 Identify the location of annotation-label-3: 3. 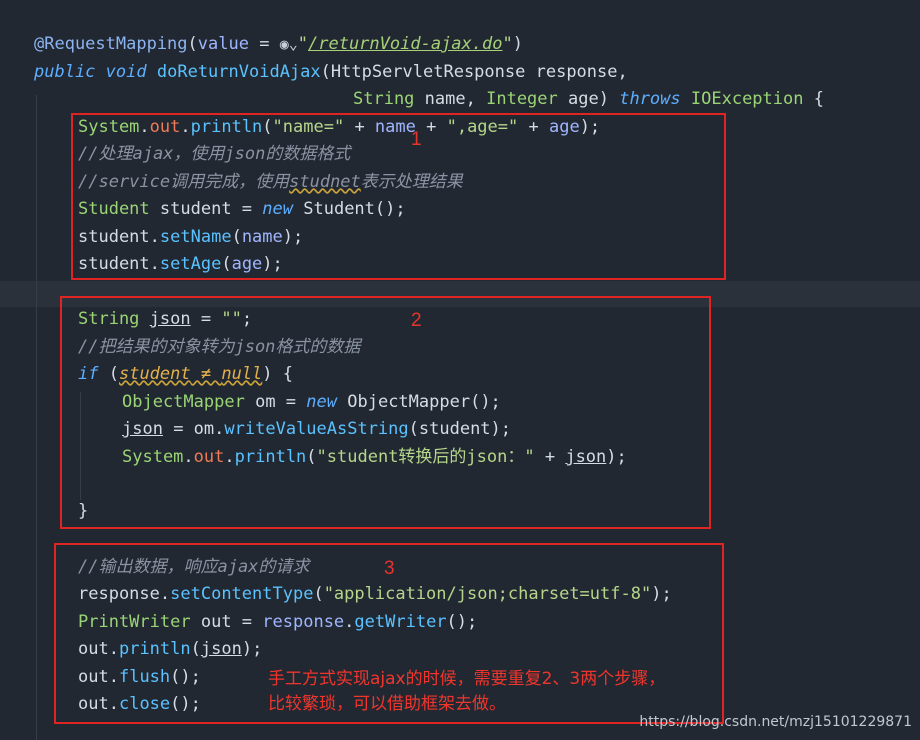
(389, 568).